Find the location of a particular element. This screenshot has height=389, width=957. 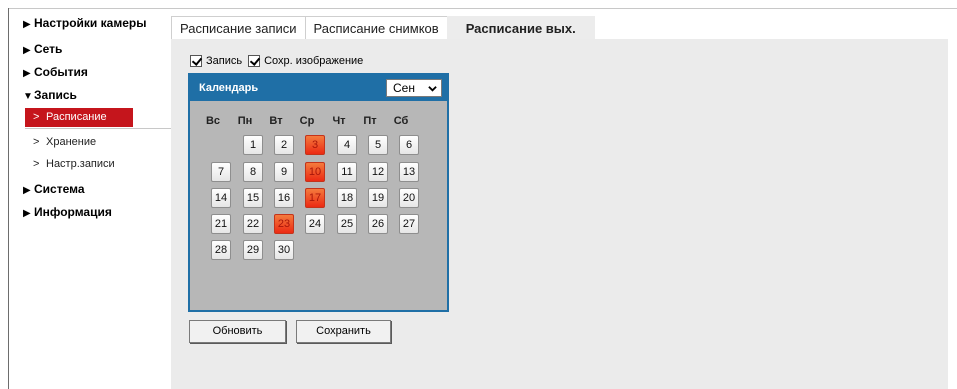

month-select-value: Сен is located at coordinates (404, 88).